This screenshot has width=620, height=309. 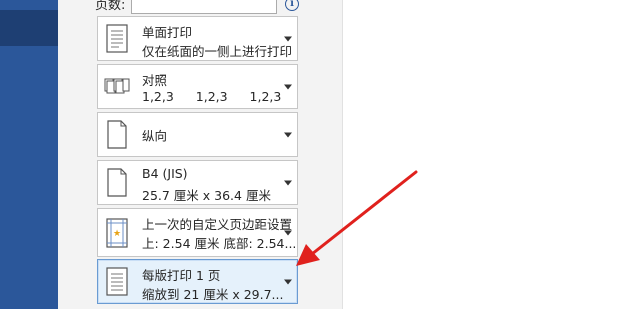 I want to click on pages-label: 页数:, so click(x=110, y=6).